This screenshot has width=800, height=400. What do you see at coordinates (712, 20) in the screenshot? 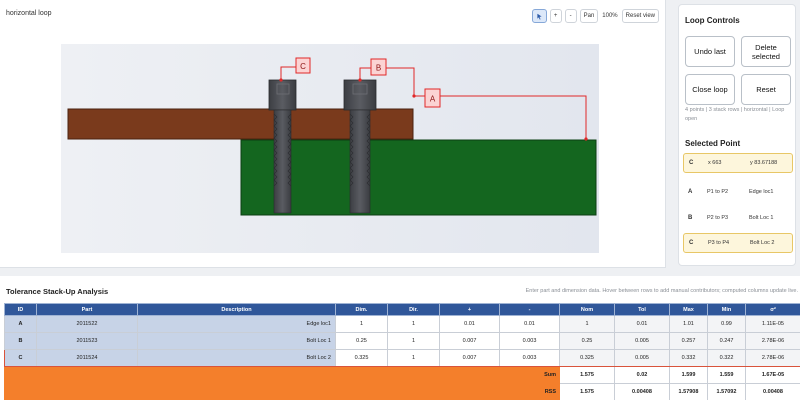
I see `loop-controls-title: Loop Controls` at bounding box center [712, 20].